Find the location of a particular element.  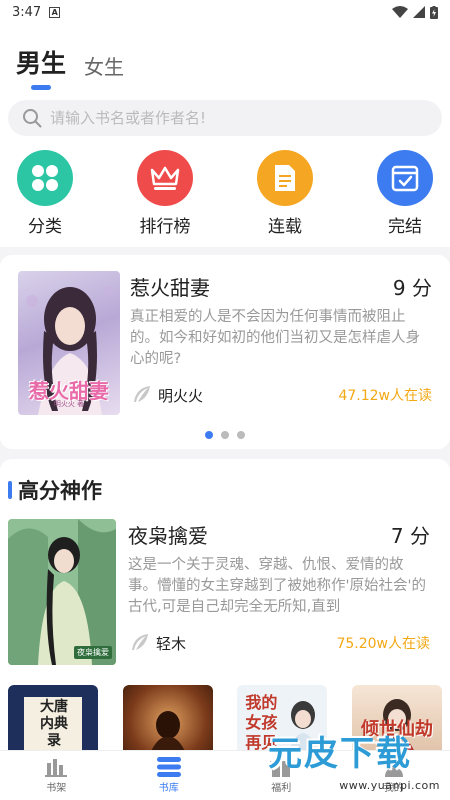

tab-female: 女生 is located at coordinates (104, 70).